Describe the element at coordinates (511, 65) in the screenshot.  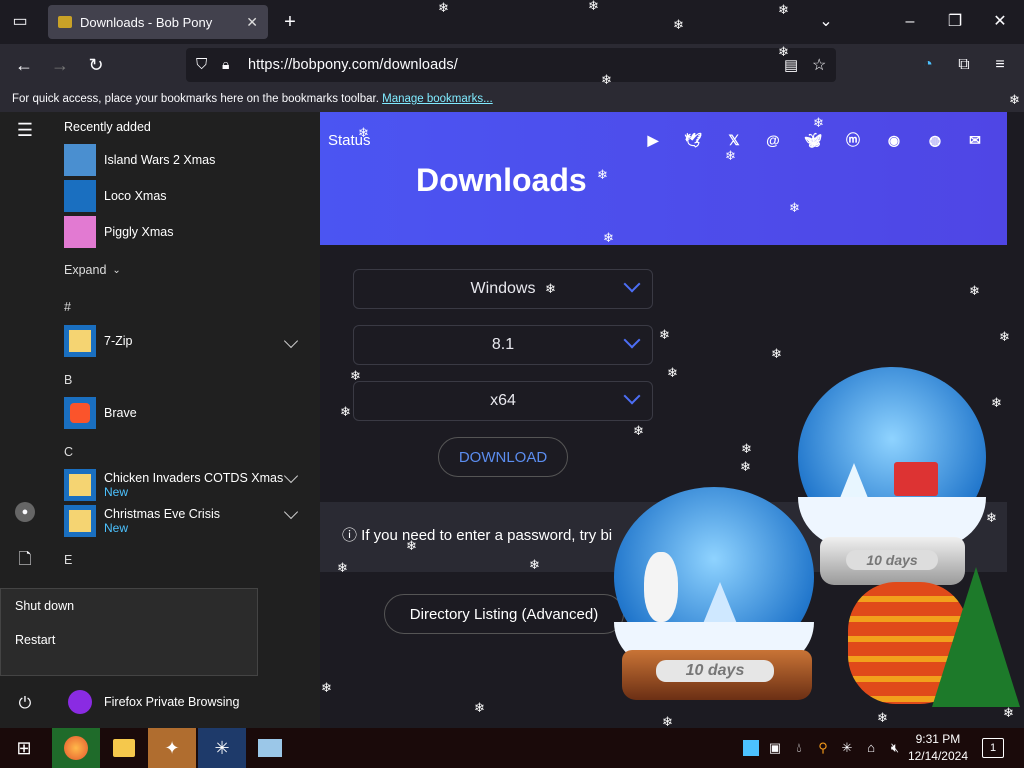
I see `url-bar: ⛉ 🔒︎ https://bobpony.com/downloads/ ▤ ☆` at that location.